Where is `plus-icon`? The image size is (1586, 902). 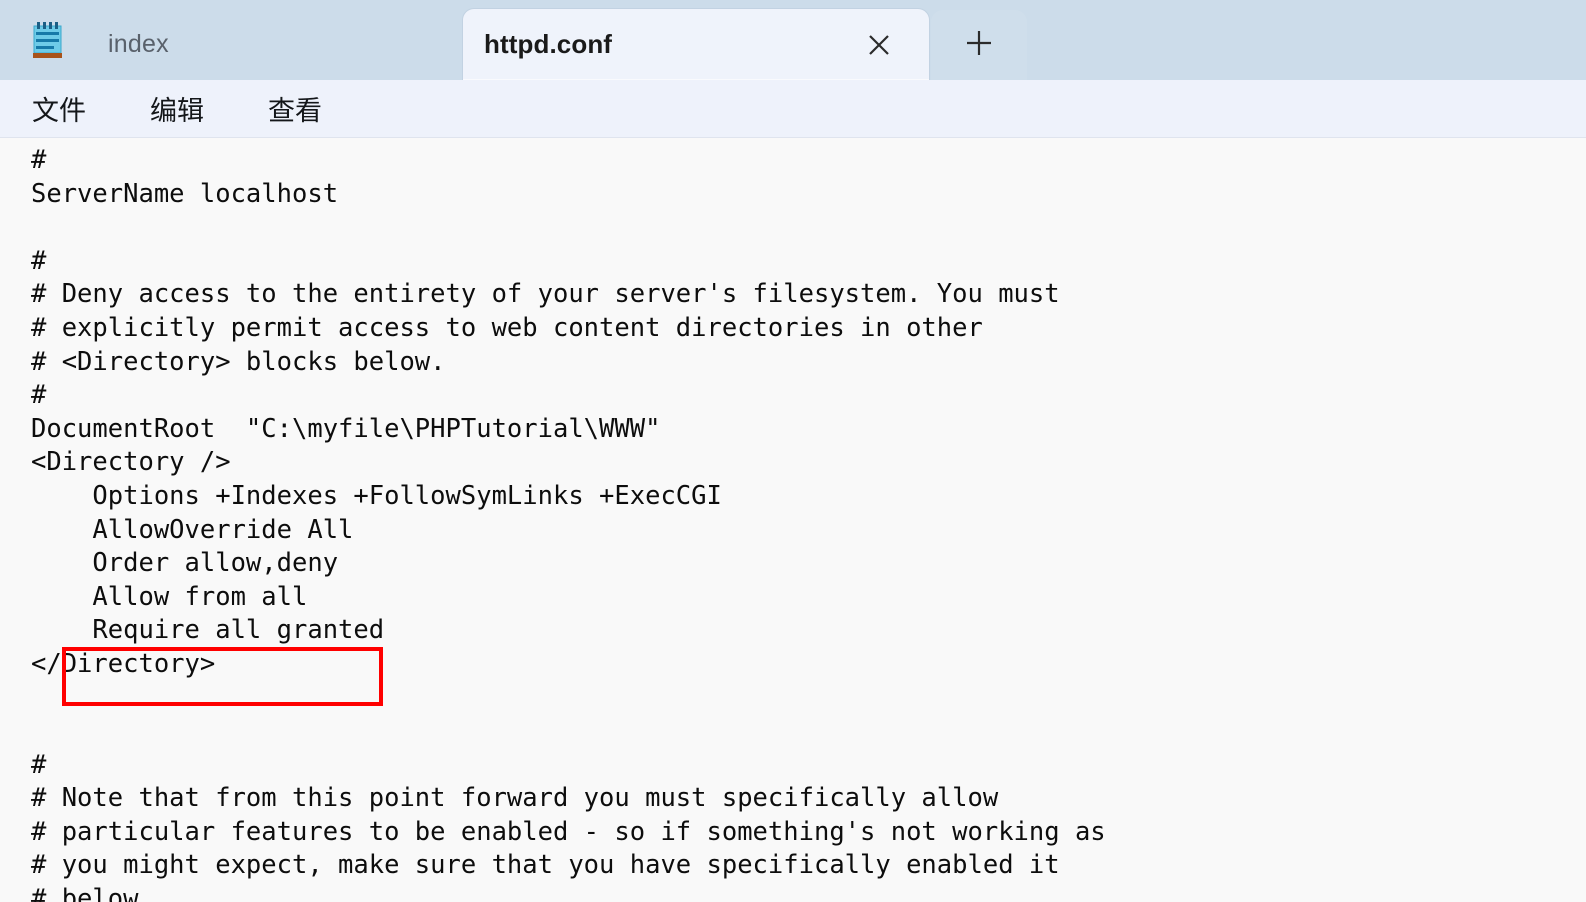 plus-icon is located at coordinates (979, 45).